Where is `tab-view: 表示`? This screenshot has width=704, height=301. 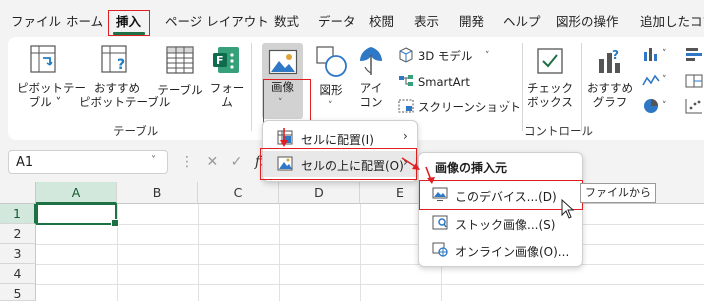 tab-view: 表示 is located at coordinates (426, 20).